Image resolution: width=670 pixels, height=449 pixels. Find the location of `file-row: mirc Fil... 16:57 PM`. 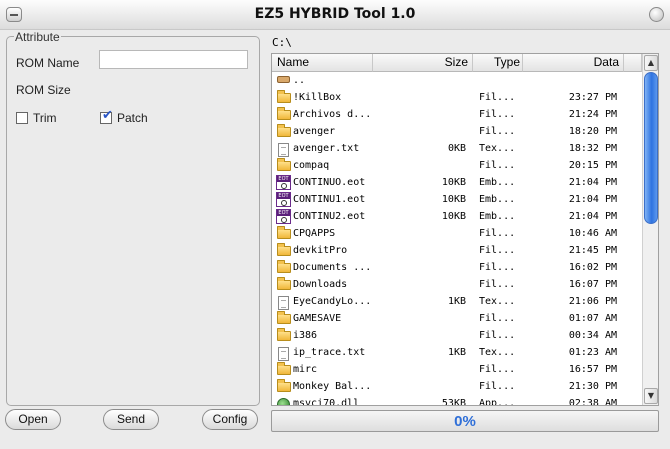

file-row: mirc Fil... 16:57 PM is located at coordinates (457, 369).